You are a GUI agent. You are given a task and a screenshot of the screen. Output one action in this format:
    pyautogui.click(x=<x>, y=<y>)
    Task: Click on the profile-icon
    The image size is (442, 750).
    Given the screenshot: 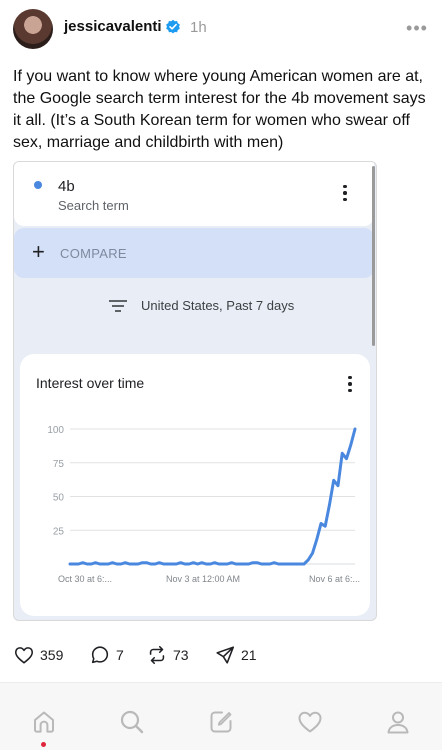 What is the action you would take?
    pyautogui.click(x=398, y=722)
    